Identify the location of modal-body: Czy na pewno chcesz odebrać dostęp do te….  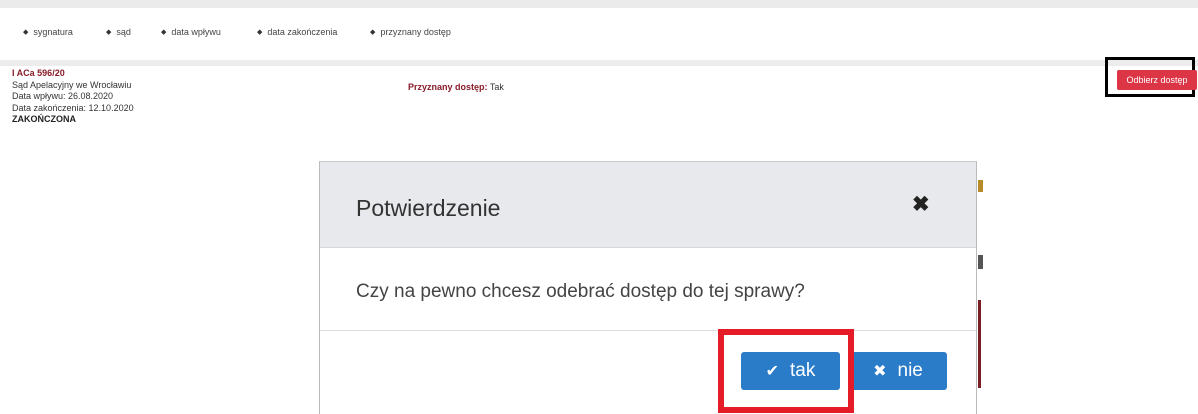
(648, 289).